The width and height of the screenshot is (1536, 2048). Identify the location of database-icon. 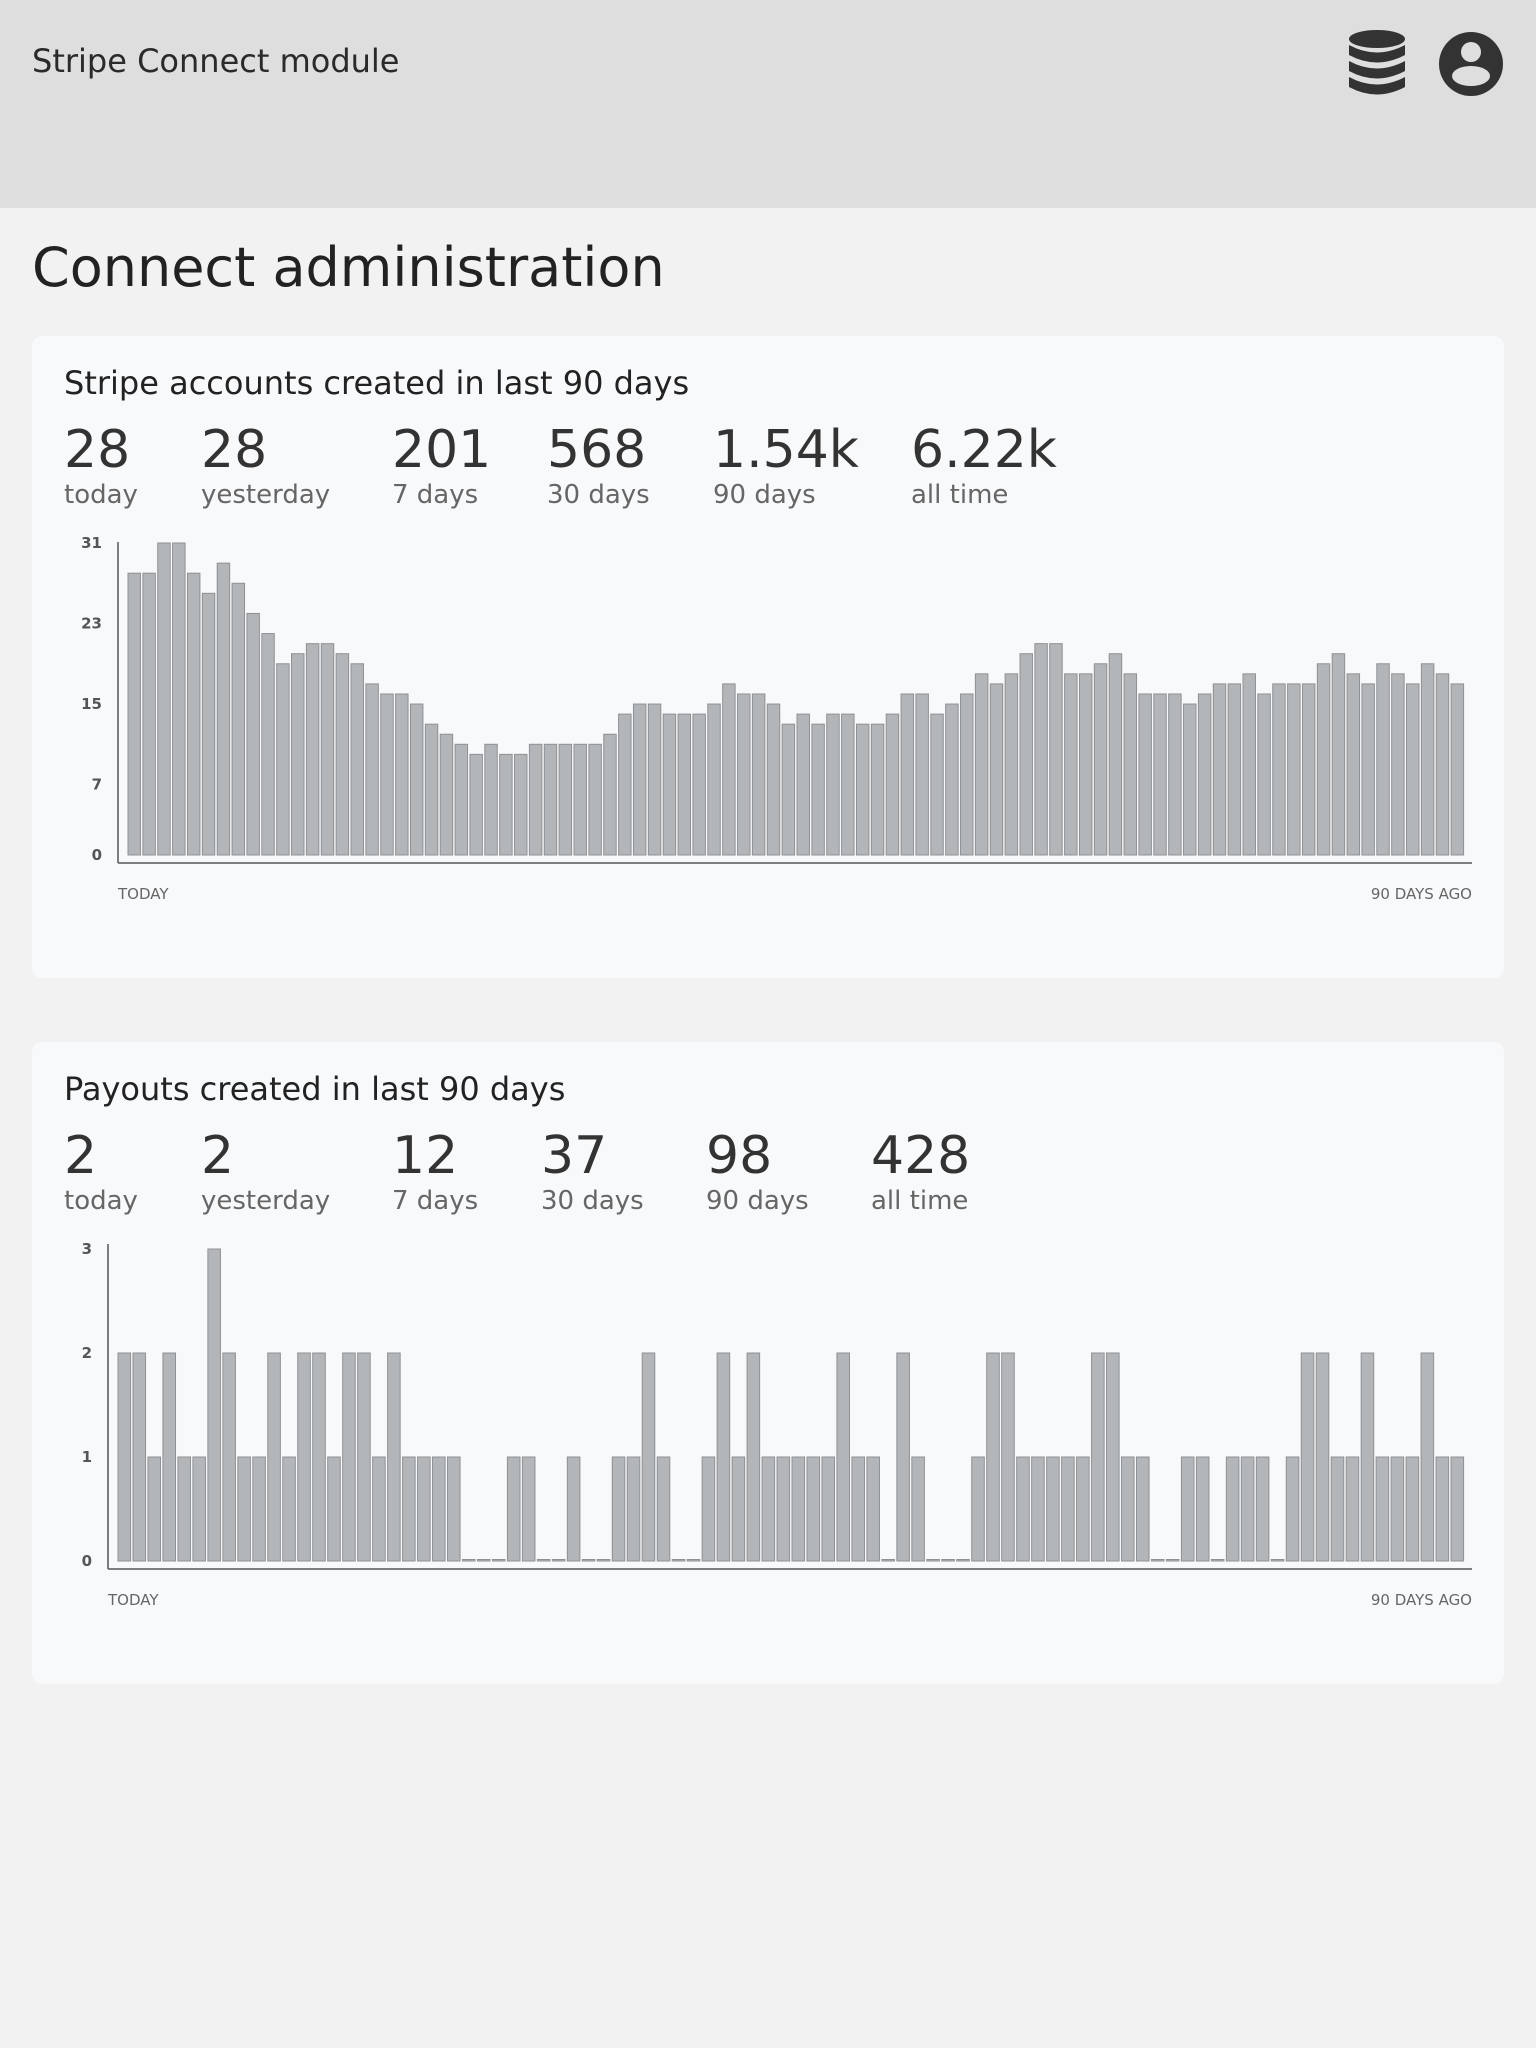
(1377, 64).